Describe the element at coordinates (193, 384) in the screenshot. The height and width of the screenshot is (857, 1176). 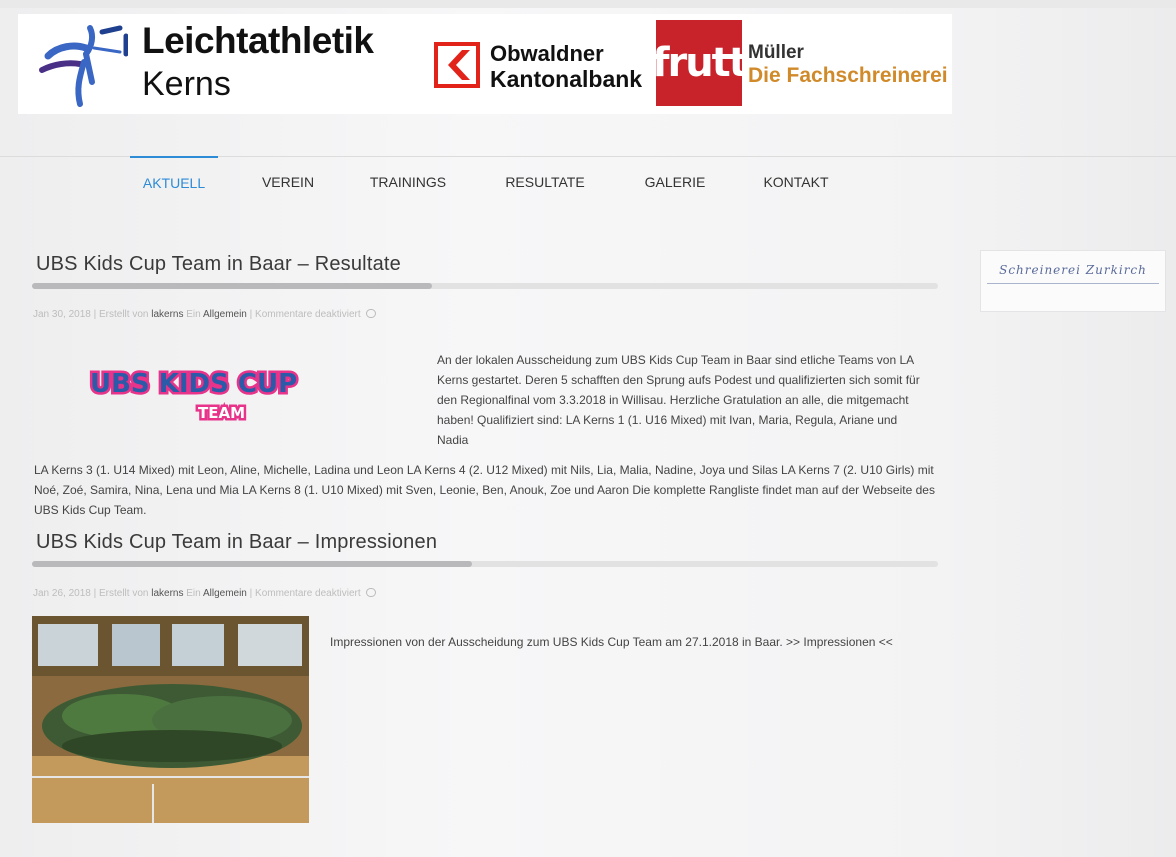
I see `kids-cup-logo-text: UBS KIDS CUP` at that location.